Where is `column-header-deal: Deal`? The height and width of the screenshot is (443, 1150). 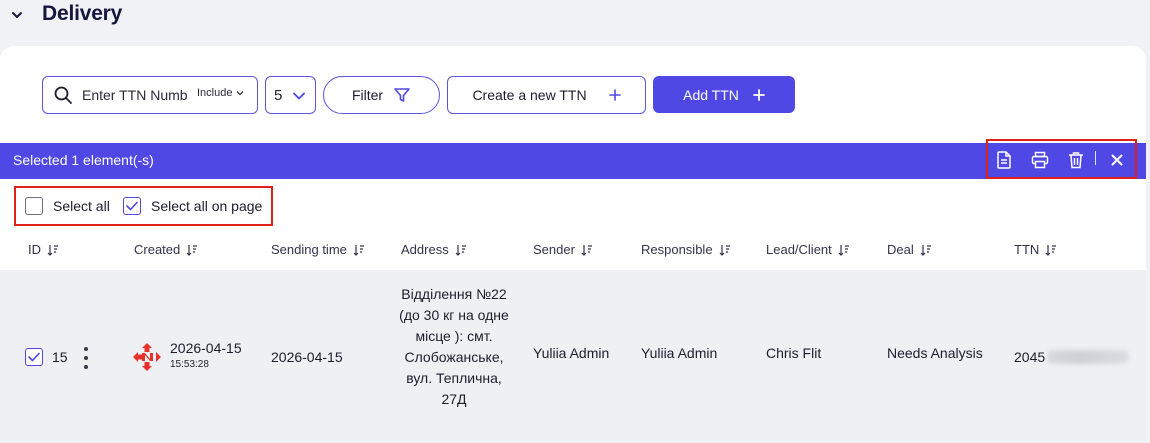 column-header-deal: Deal is located at coordinates (909, 249).